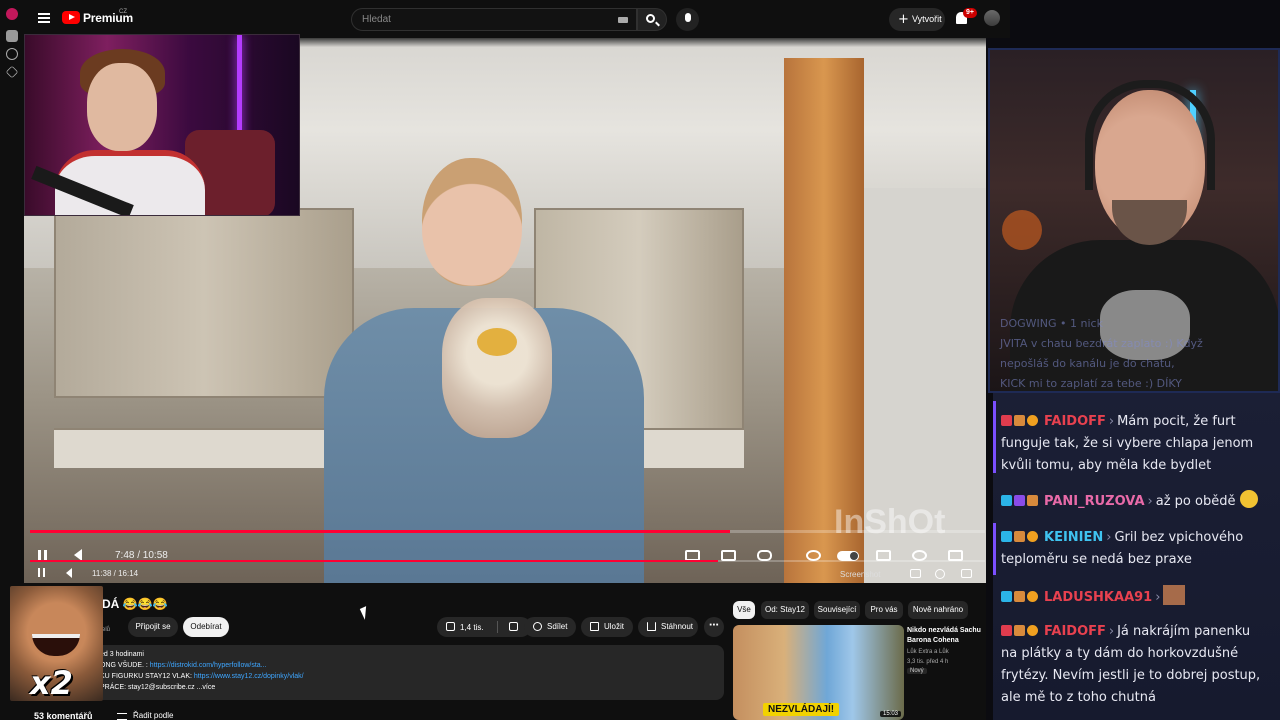 The height and width of the screenshot is (720, 1280). I want to click on recommended-stats: 3,3 tis. před 4 h, so click(928, 662).